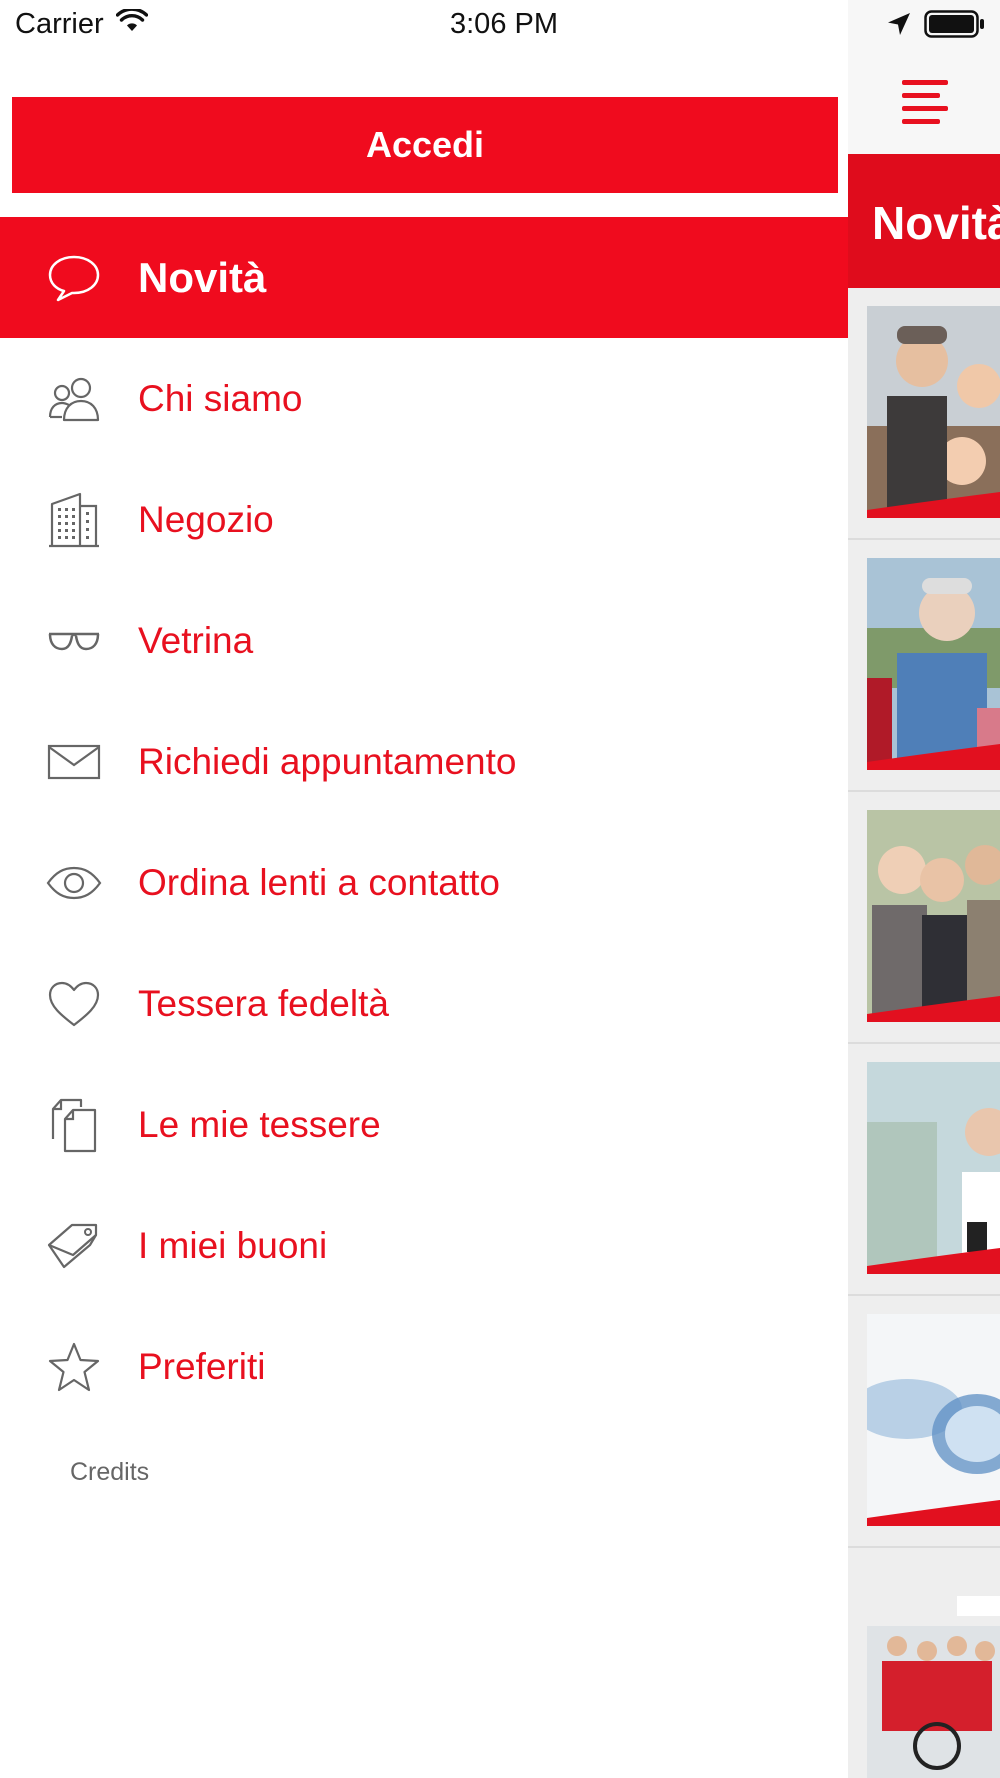 The width and height of the screenshot is (1000, 1778). Describe the element at coordinates (74, 641) in the screenshot. I see `glasses-icon` at that location.